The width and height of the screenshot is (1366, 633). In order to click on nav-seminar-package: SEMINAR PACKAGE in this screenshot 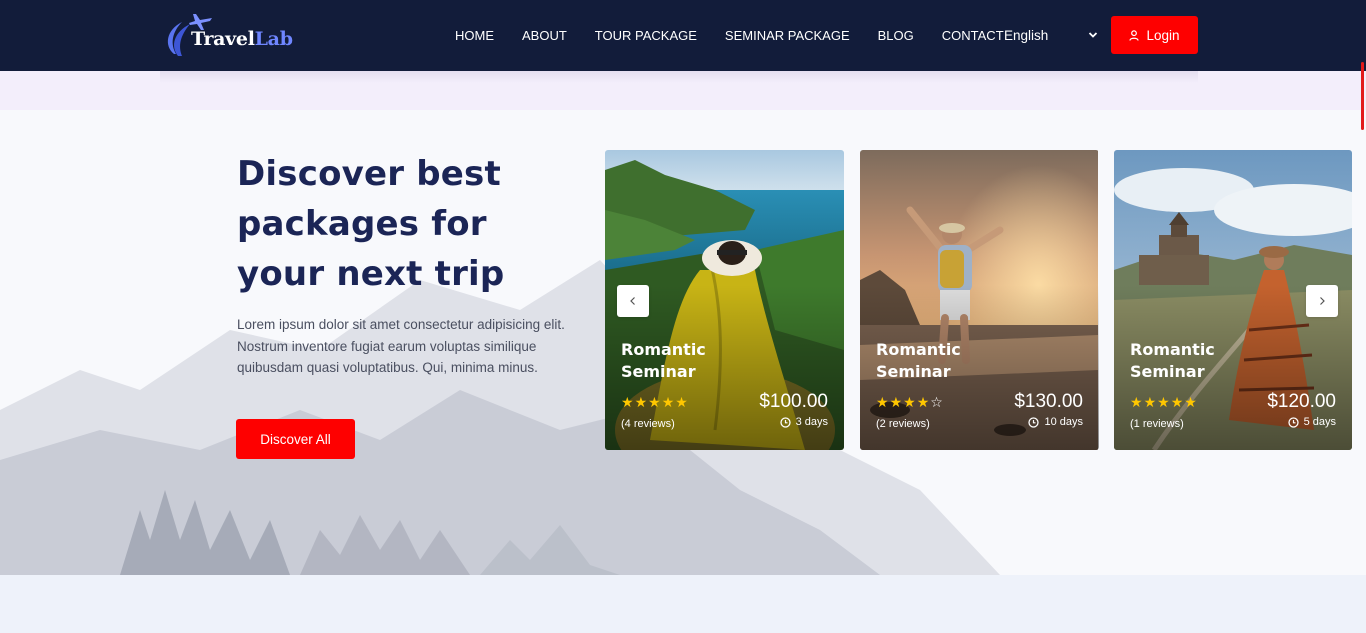, I will do `click(787, 35)`.